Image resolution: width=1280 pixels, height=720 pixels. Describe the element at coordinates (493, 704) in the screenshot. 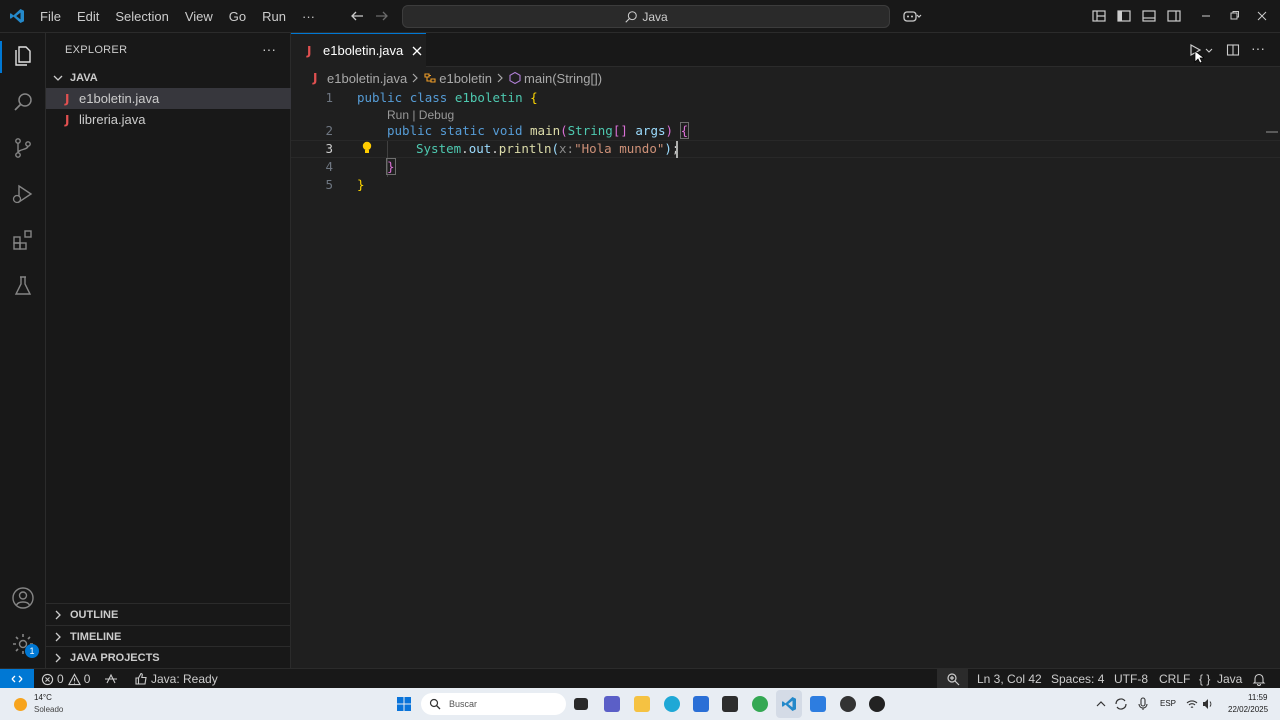

I see `taskbar-search: Buscar` at that location.